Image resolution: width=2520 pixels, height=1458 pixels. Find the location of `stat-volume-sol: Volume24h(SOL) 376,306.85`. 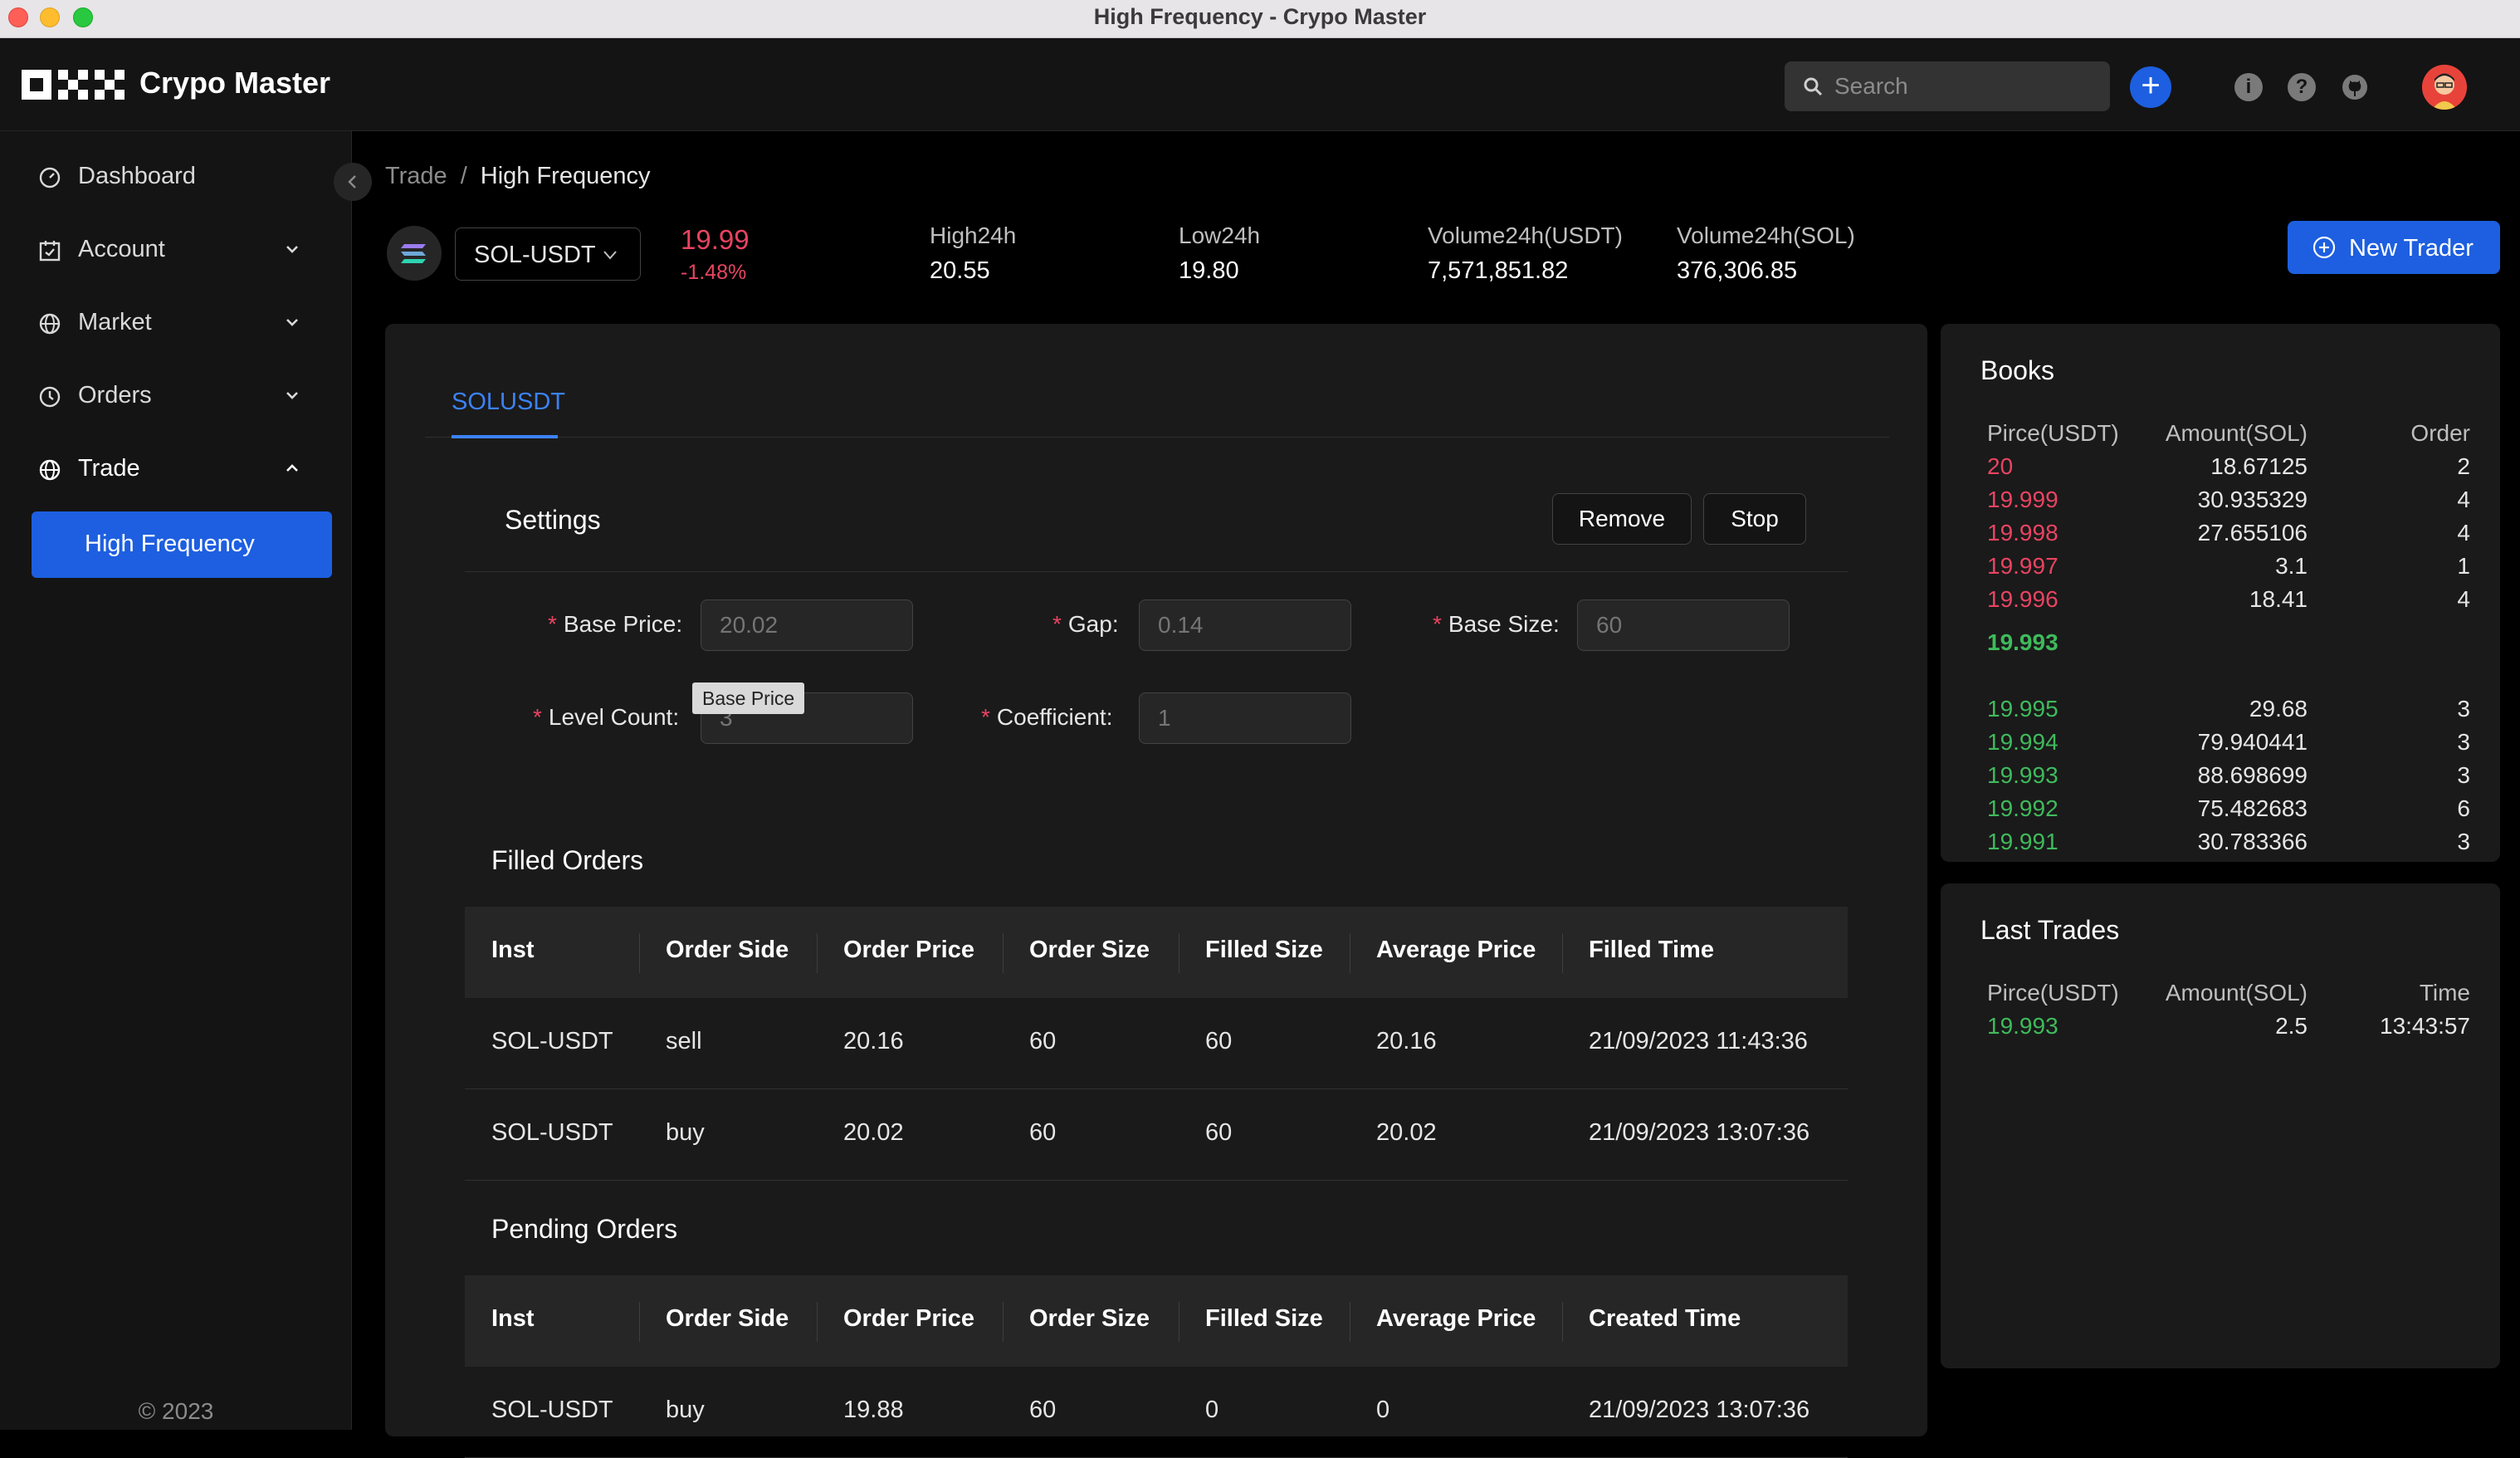

stat-volume-sol: Volume24h(SOL) 376,306.85 is located at coordinates (1766, 254).